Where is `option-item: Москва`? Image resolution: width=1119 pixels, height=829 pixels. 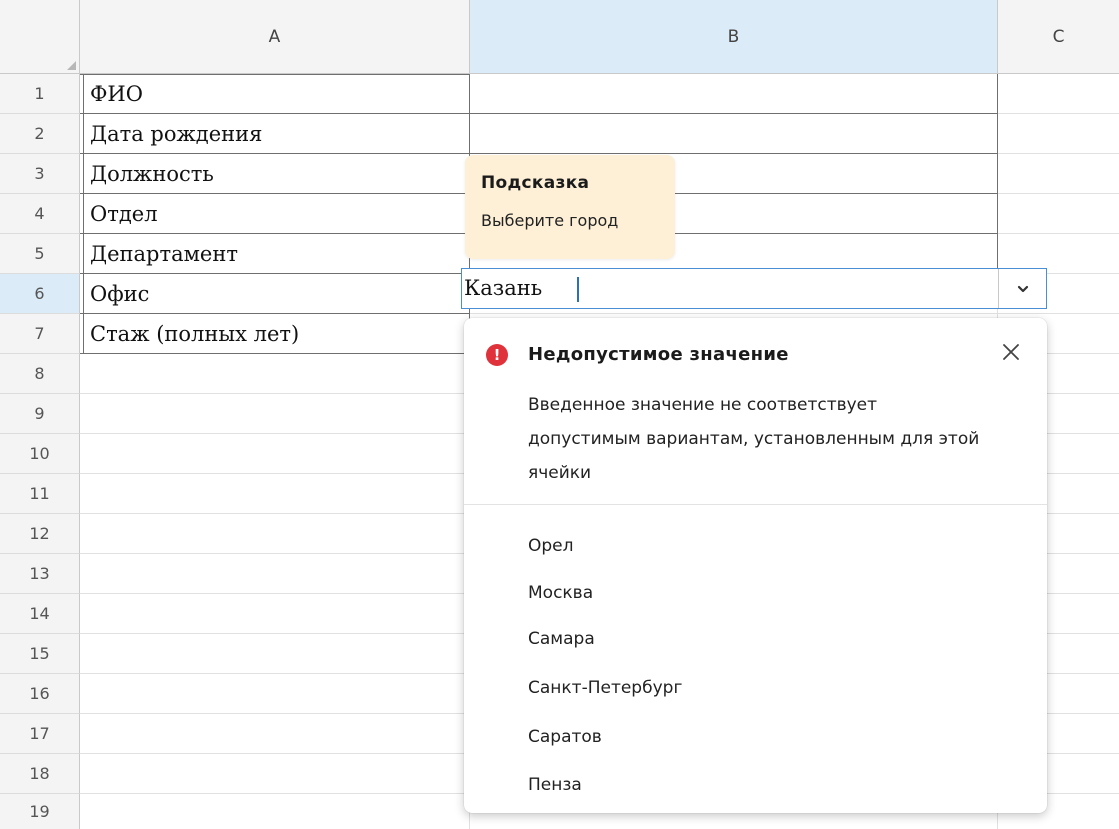 option-item: Москва is located at coordinates (560, 593).